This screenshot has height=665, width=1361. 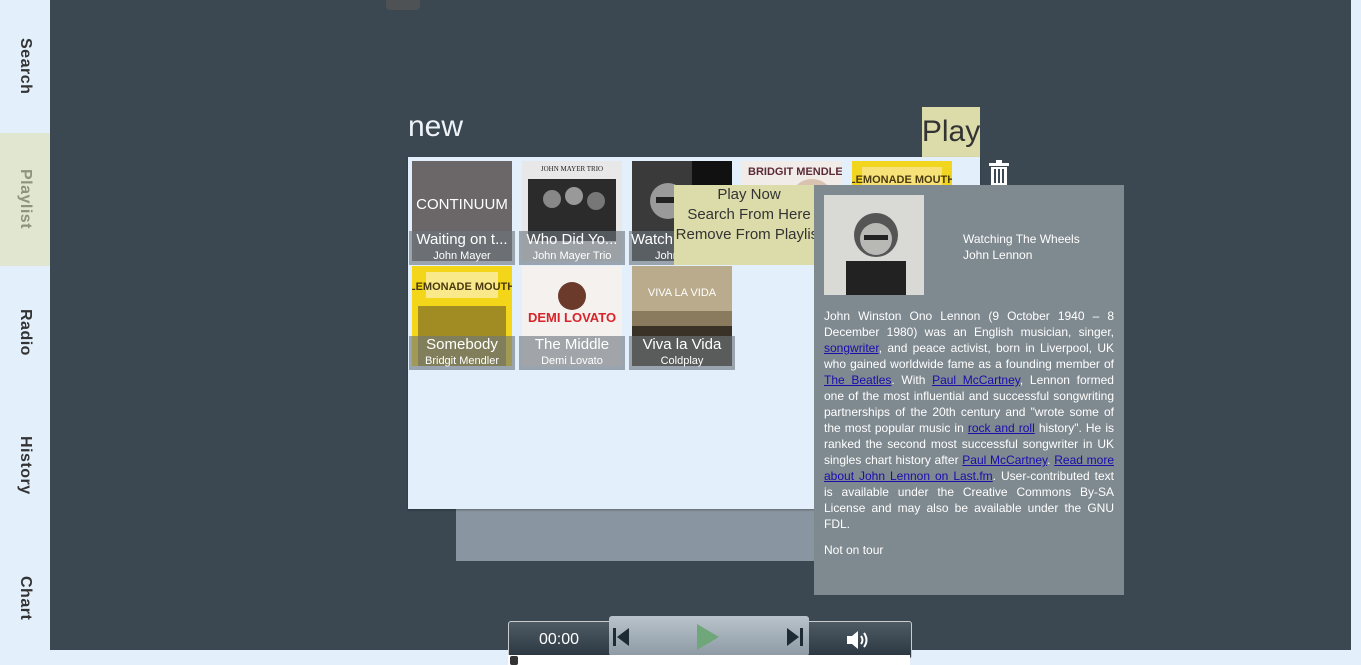 I want to click on track-label: Who Did Yo... John Mayer Trio, so click(x=572, y=248).